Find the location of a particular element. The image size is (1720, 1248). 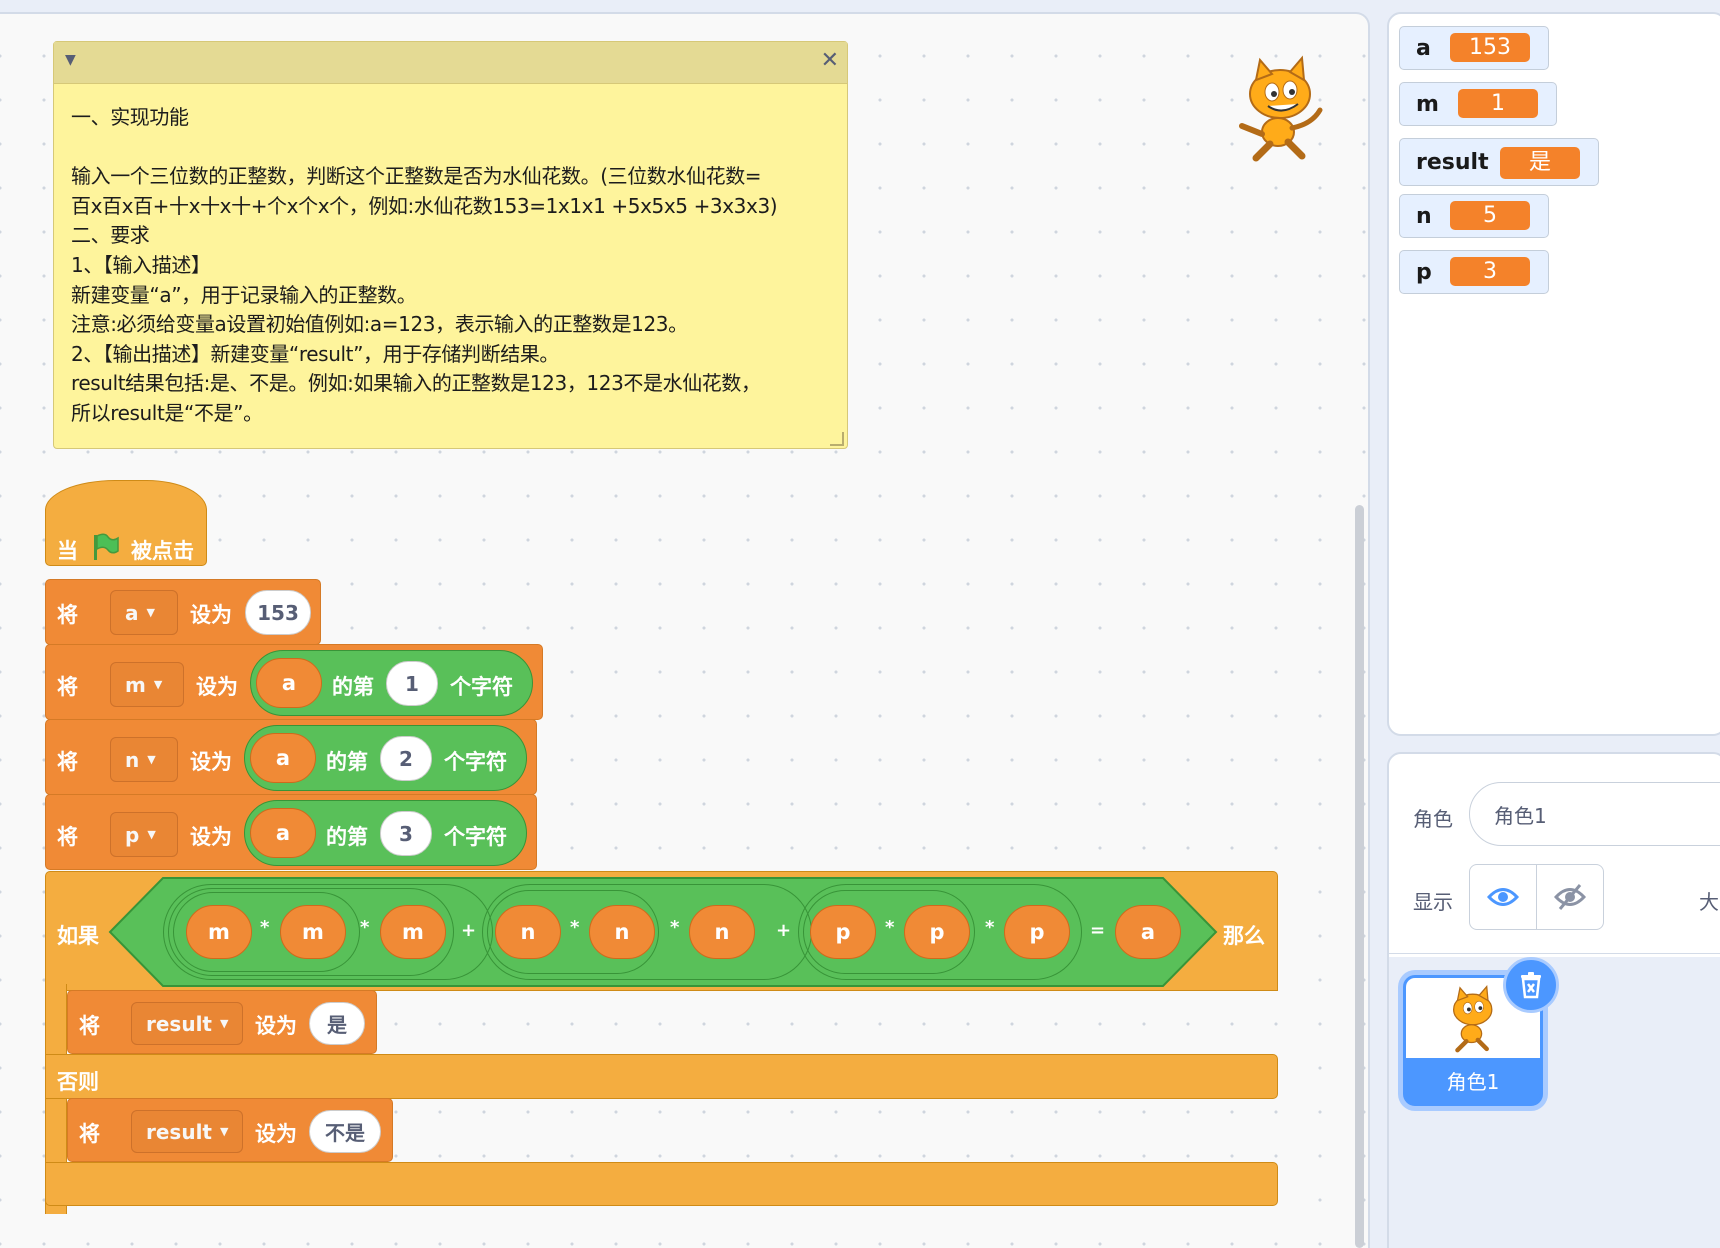

variable-dropdown-m: m ▼ is located at coordinates (147, 684).